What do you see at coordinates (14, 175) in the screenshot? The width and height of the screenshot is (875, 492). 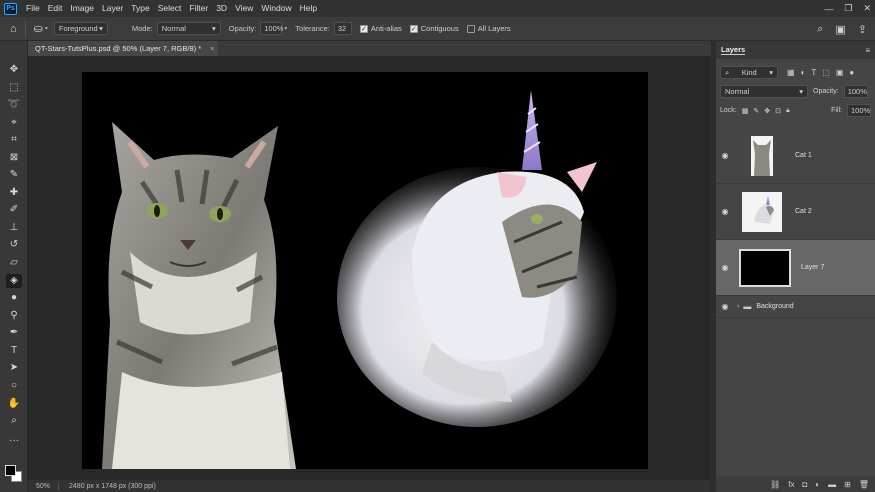 I see `eyedropper-tool-icon: ✎` at bounding box center [14, 175].